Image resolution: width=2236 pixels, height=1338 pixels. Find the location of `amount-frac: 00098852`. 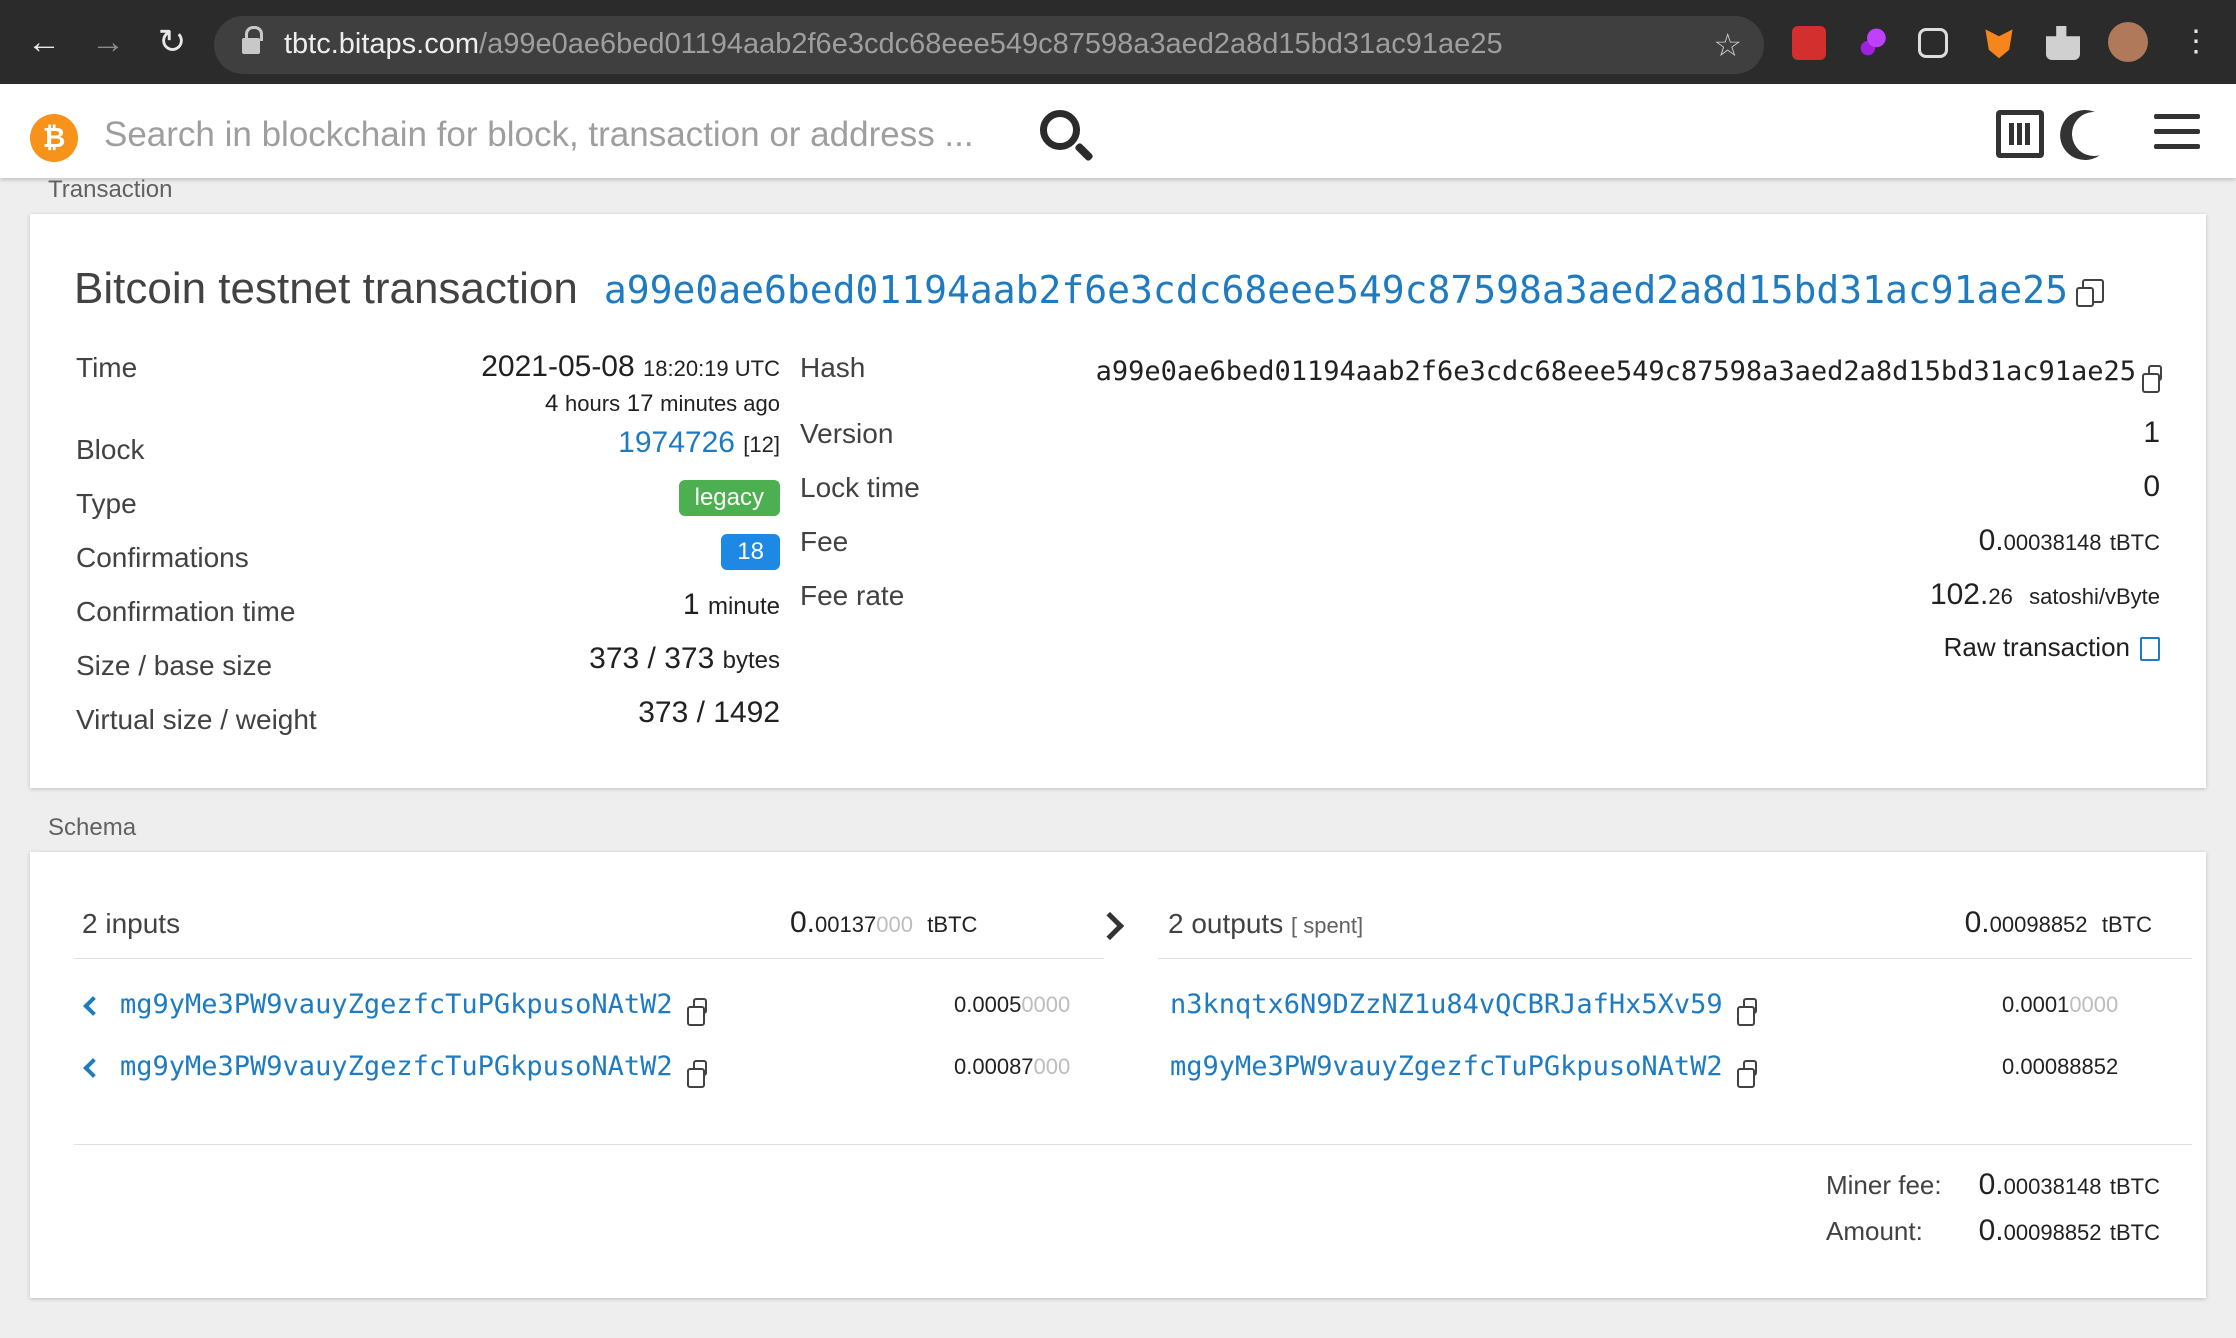

amount-frac: 00098852 is located at coordinates (2052, 1232).